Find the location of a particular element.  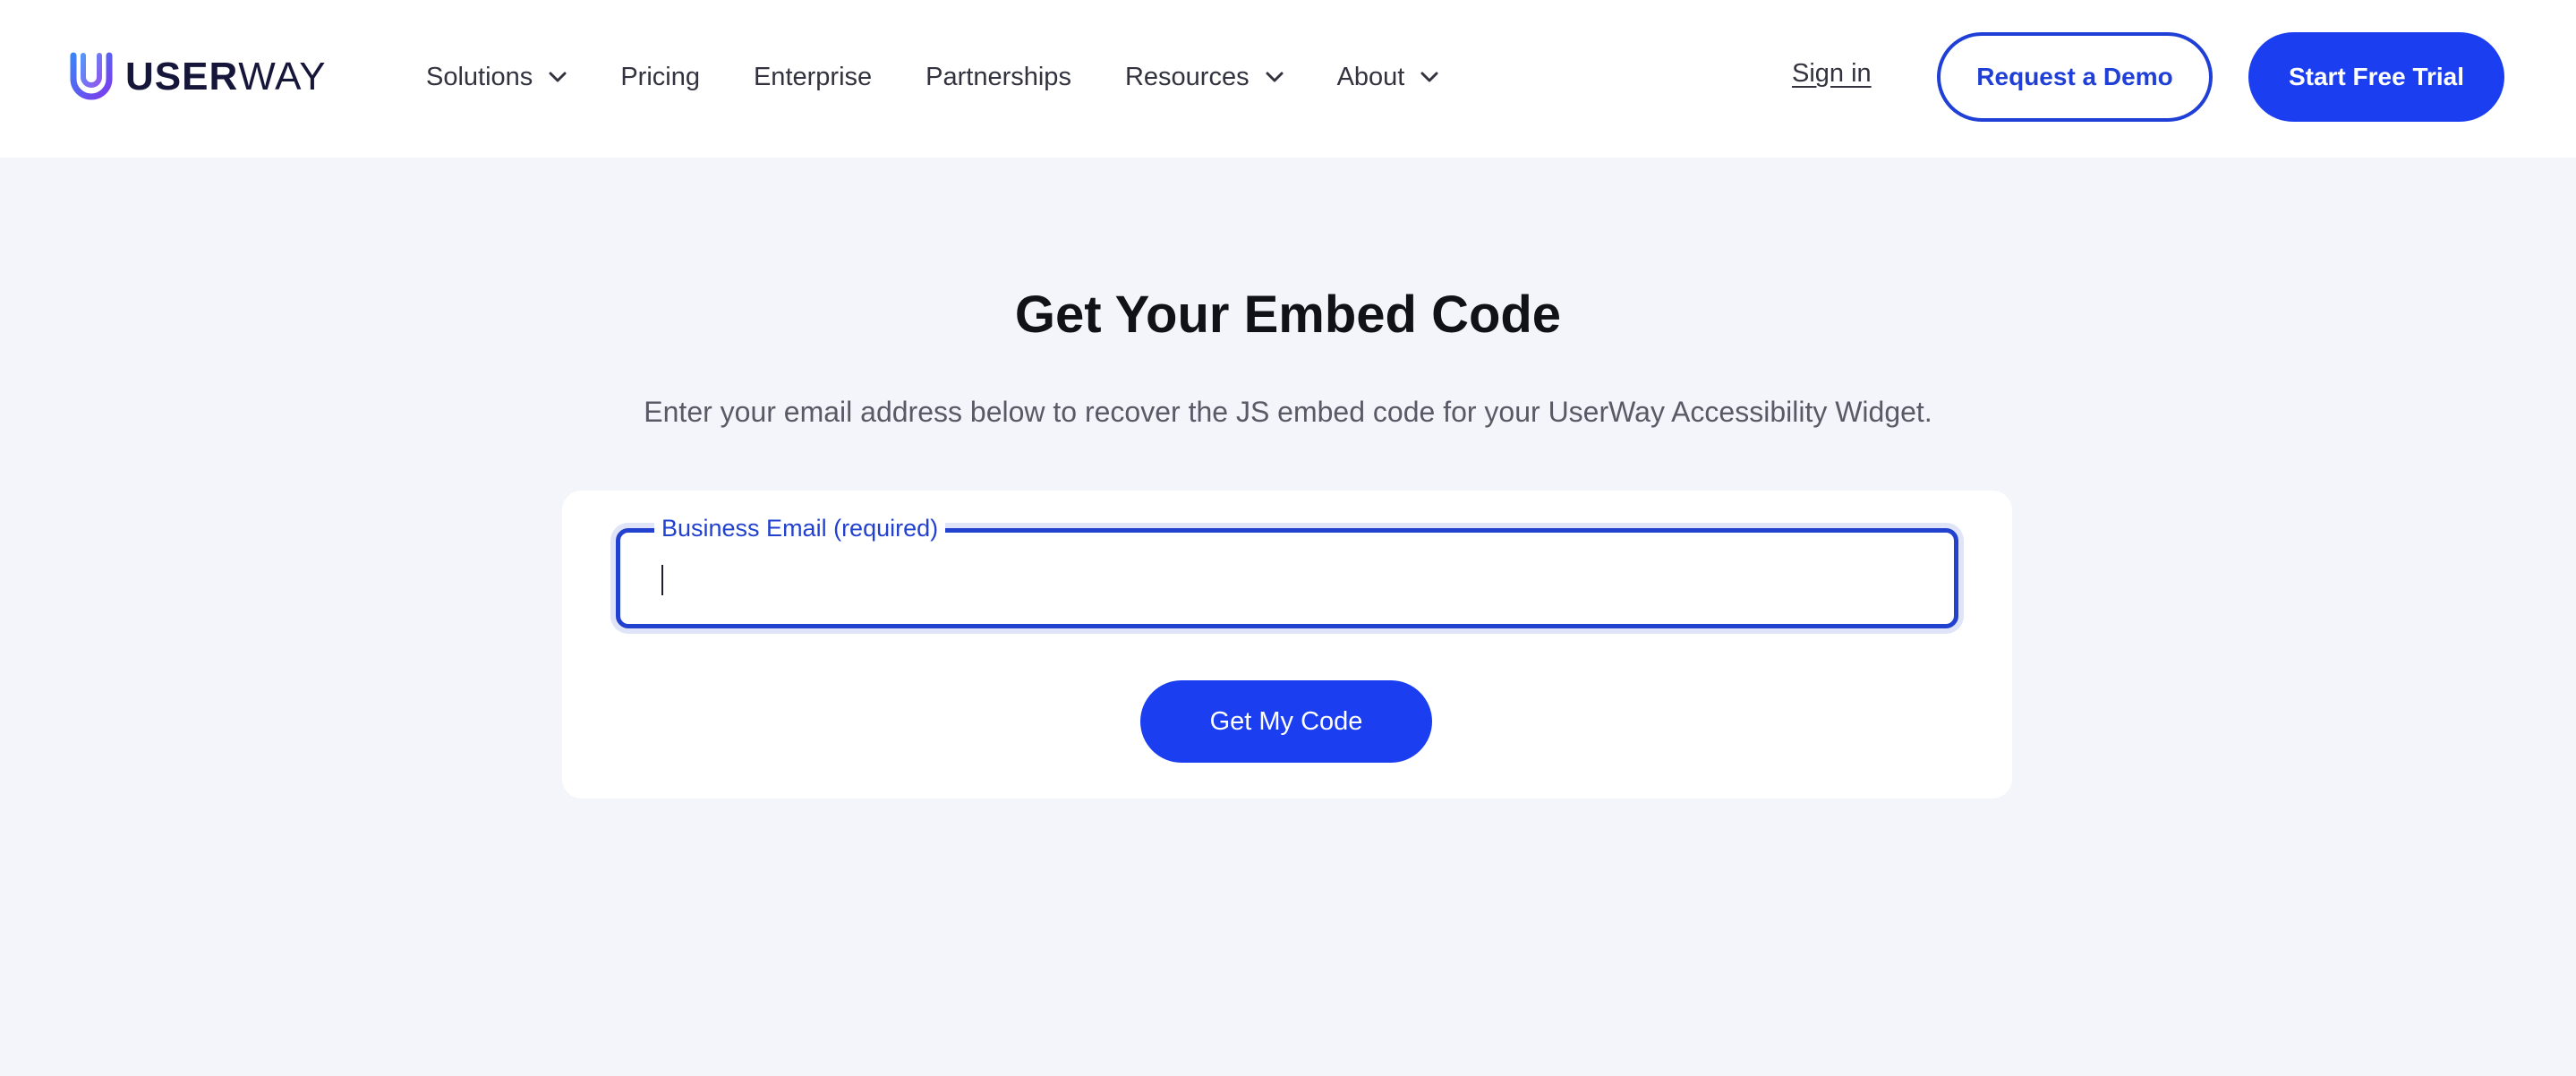

userway-u-logo-icon is located at coordinates (91, 77).